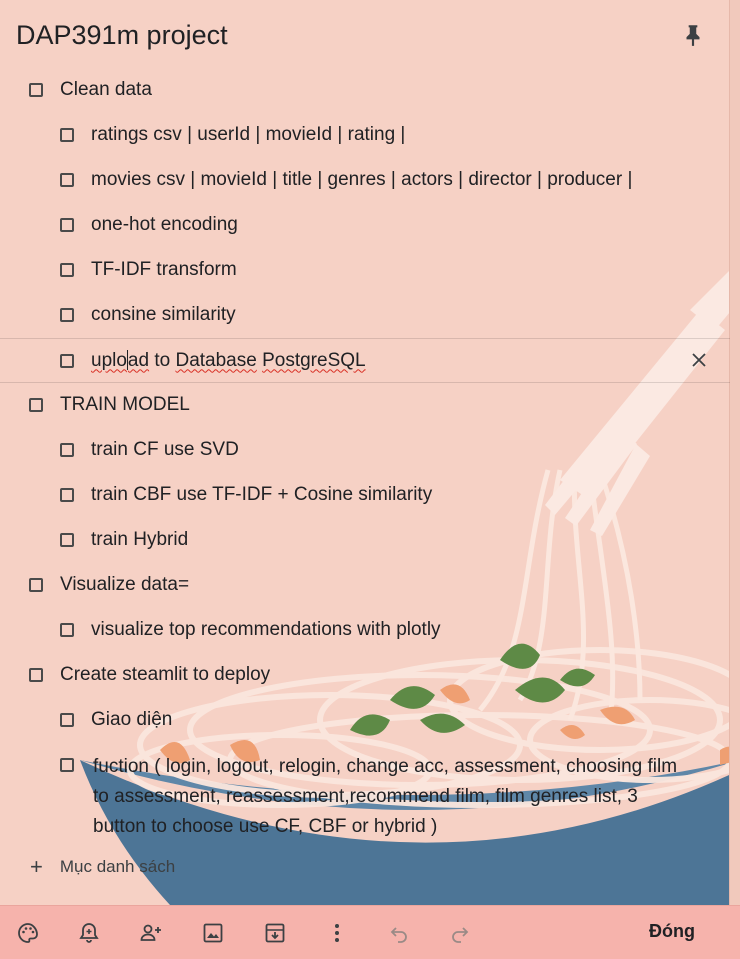 This screenshot has width=740, height=959. Describe the element at coordinates (117, 866) in the screenshot. I see `add-list-item-label: Mục danh sách` at that location.